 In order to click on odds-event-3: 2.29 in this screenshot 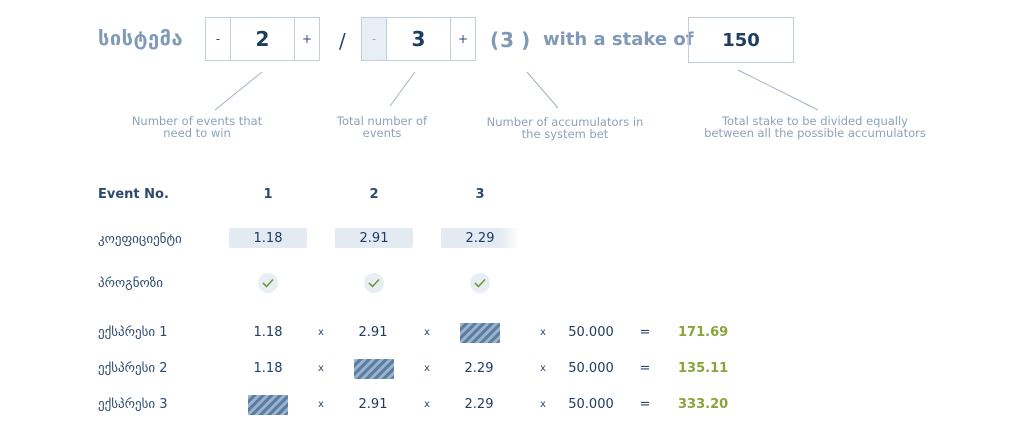, I will do `click(480, 238)`.